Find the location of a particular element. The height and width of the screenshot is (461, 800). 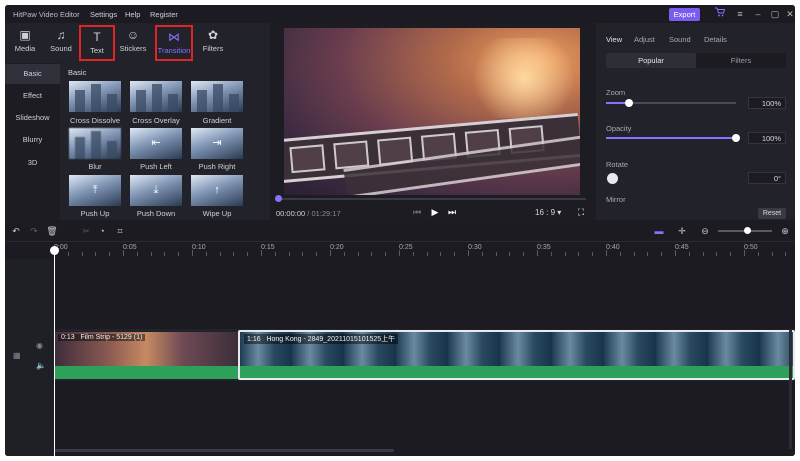

ruler-label: 0:20 is located at coordinates (337, 247).